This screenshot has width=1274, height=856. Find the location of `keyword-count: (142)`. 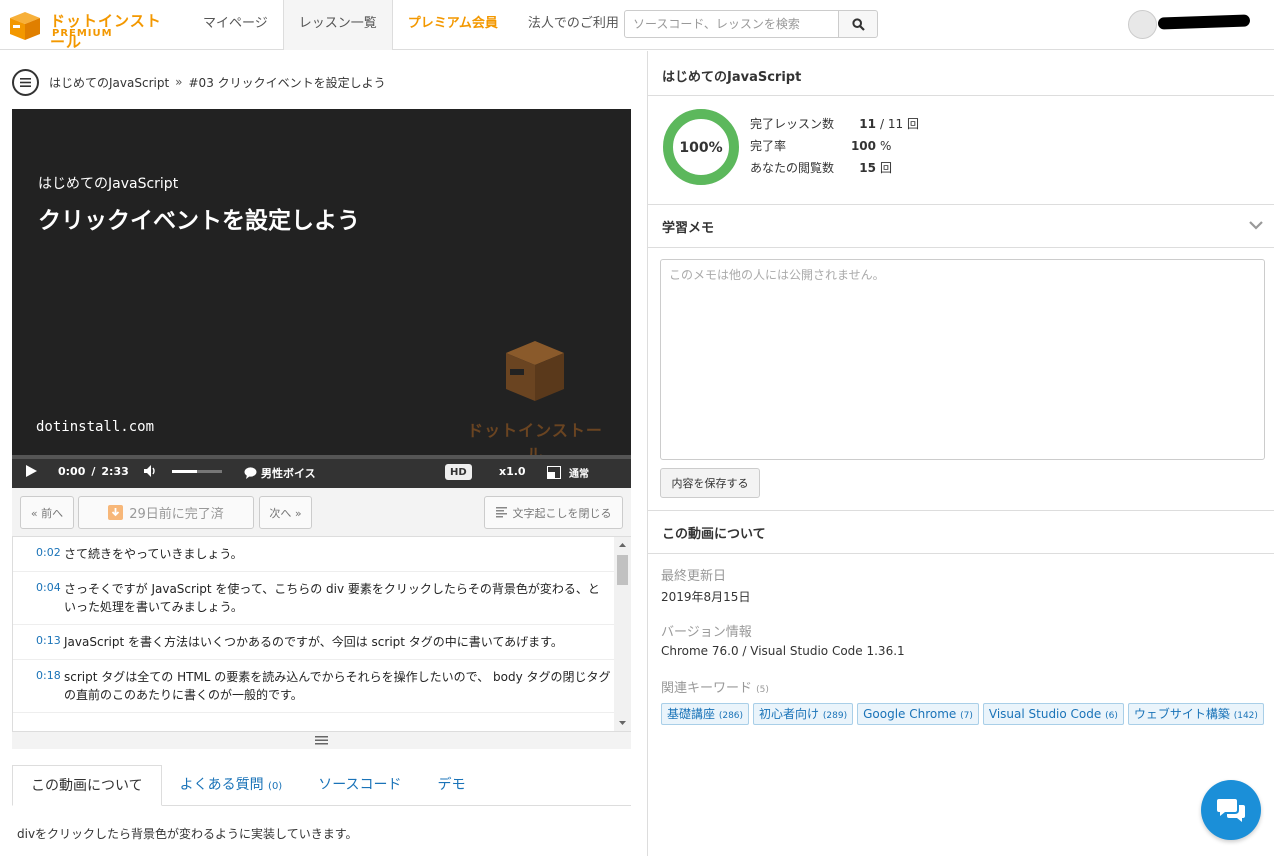

keyword-count: (142) is located at coordinates (1245, 716).